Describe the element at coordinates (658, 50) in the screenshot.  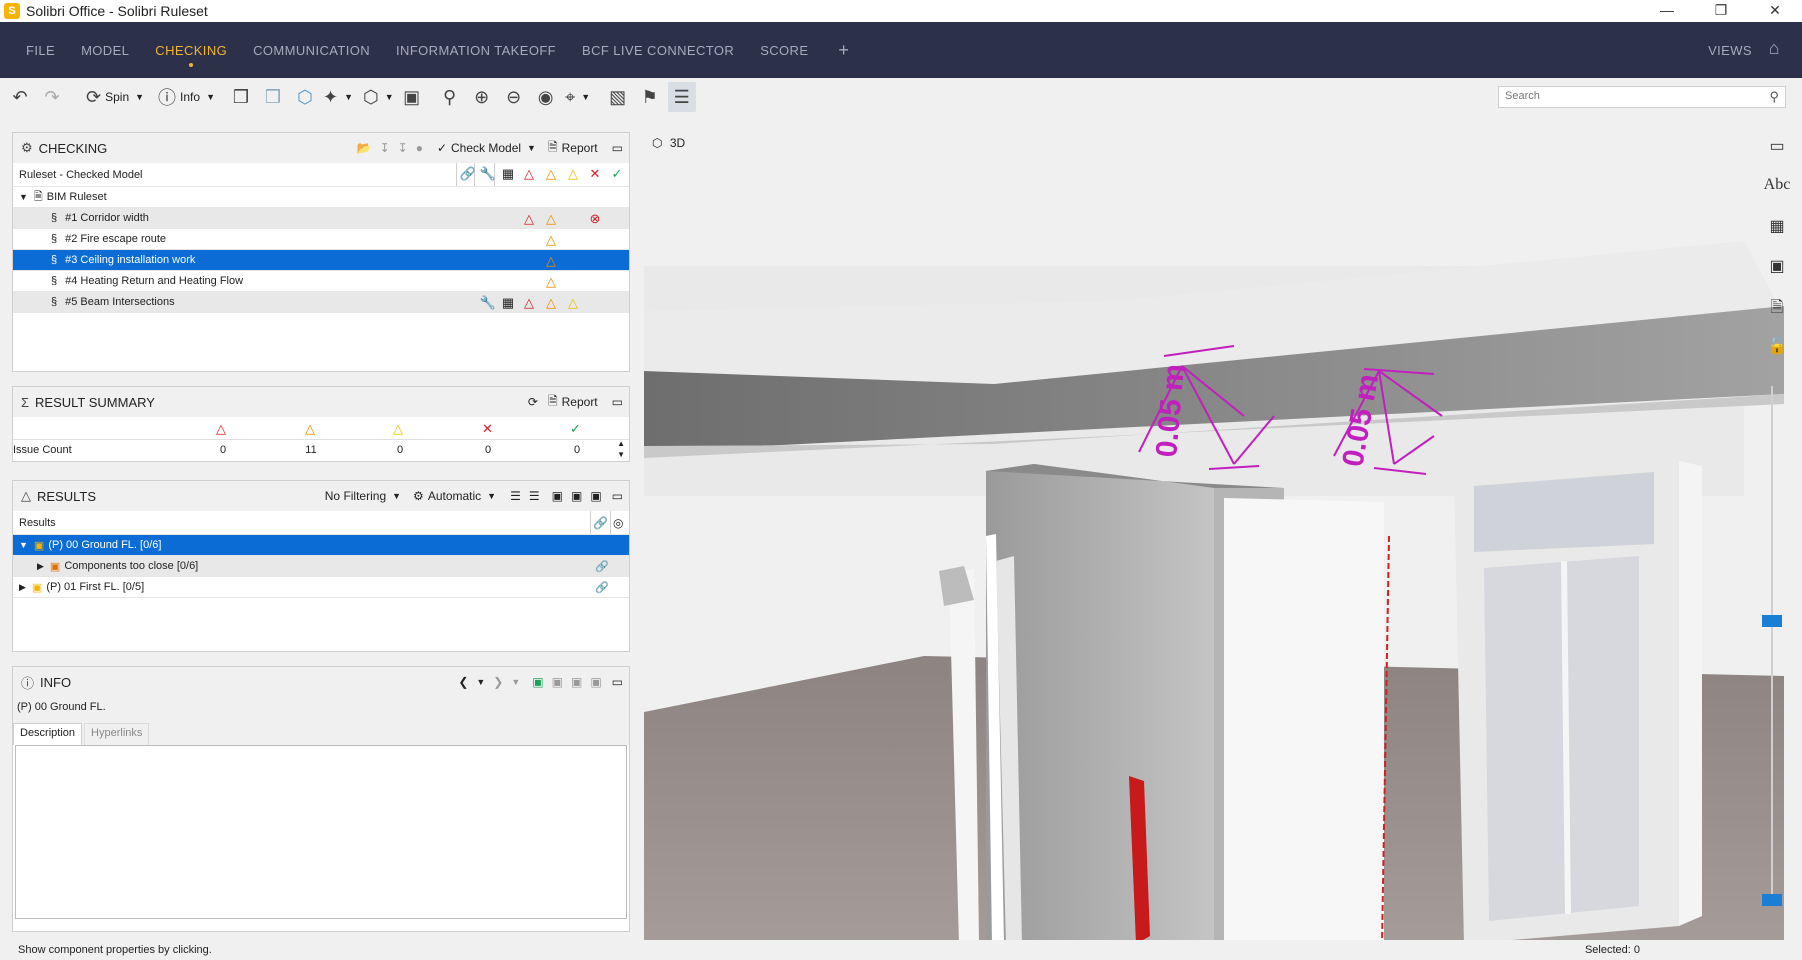
I see `menu-bcf-live-connector: BCF LIVE CONNECTOR` at that location.